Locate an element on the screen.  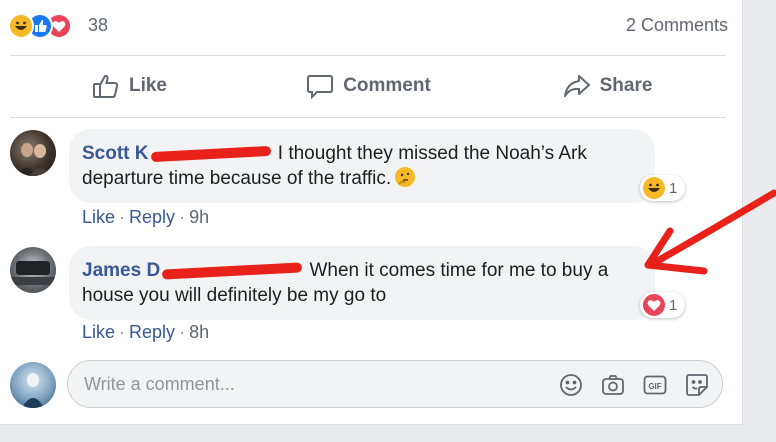
like-button: Like is located at coordinates (129, 86).